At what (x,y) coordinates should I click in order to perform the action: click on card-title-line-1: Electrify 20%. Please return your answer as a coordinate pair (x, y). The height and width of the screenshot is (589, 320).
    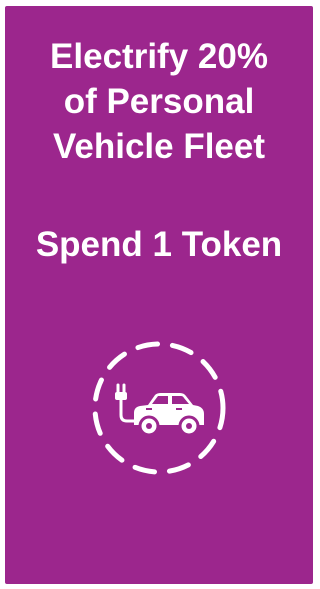
    Looking at the image, I should click on (159, 56).